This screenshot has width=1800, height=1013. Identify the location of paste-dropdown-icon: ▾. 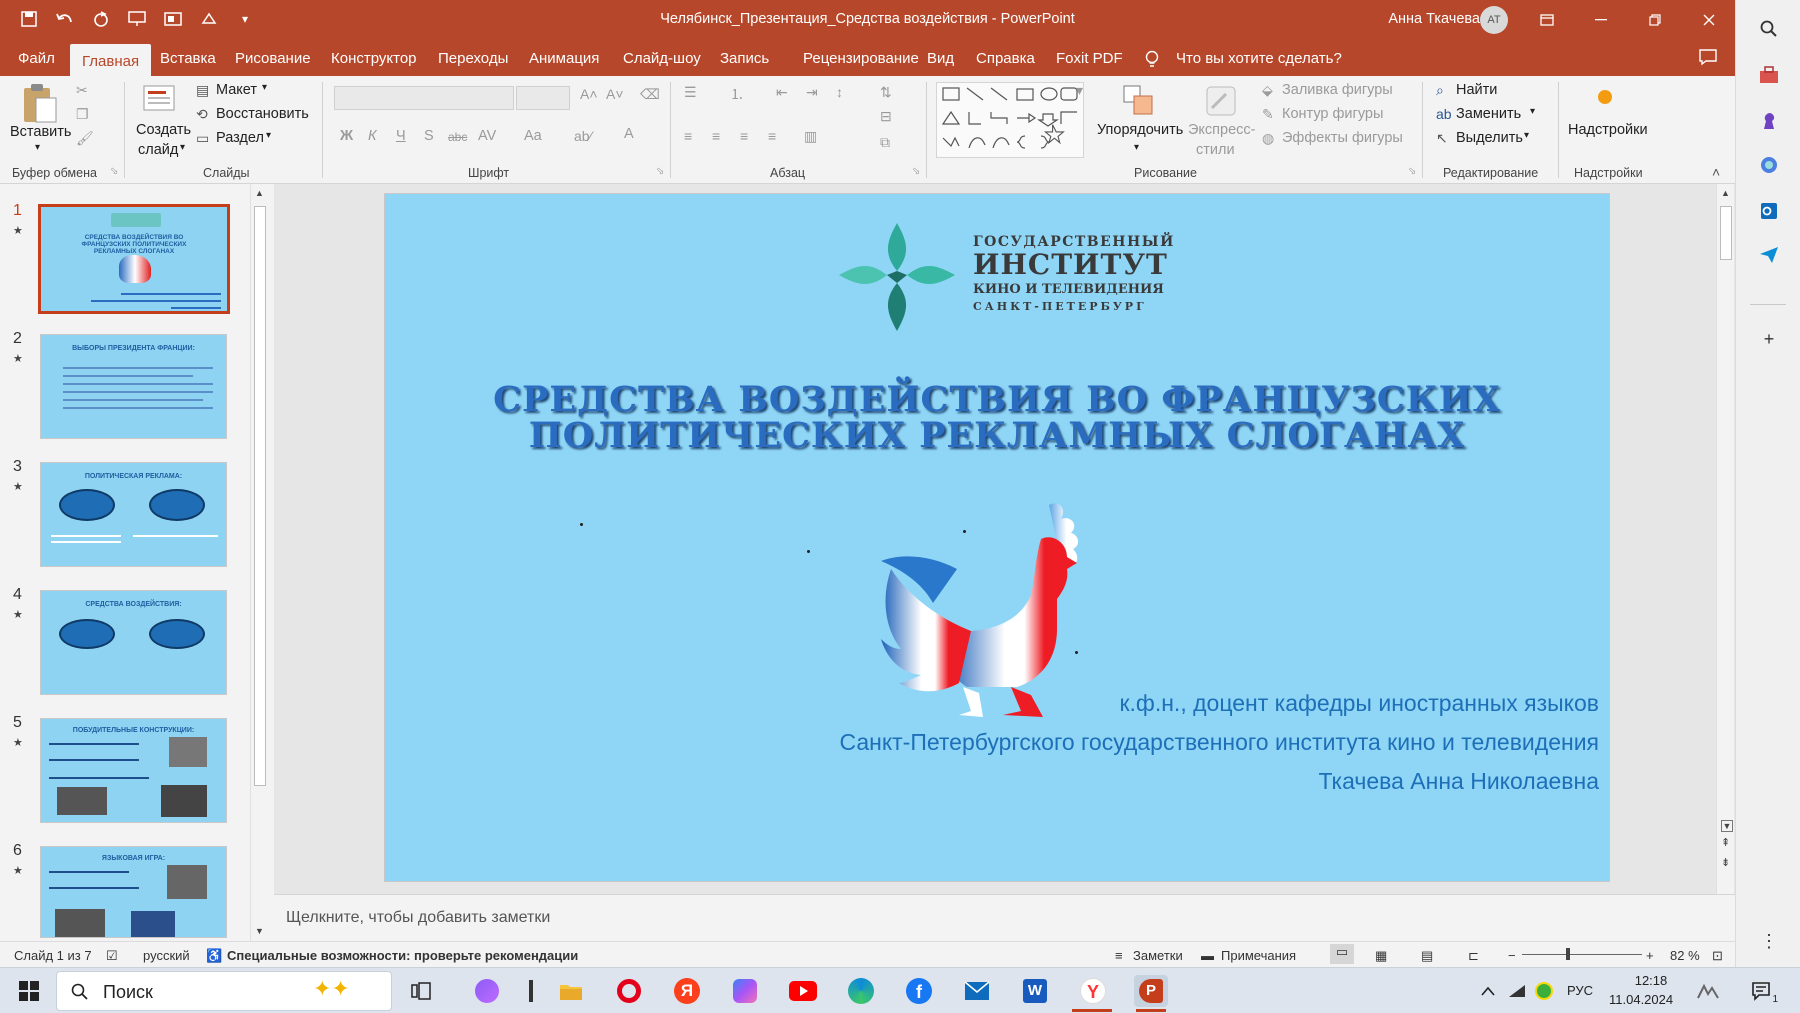
(37, 147).